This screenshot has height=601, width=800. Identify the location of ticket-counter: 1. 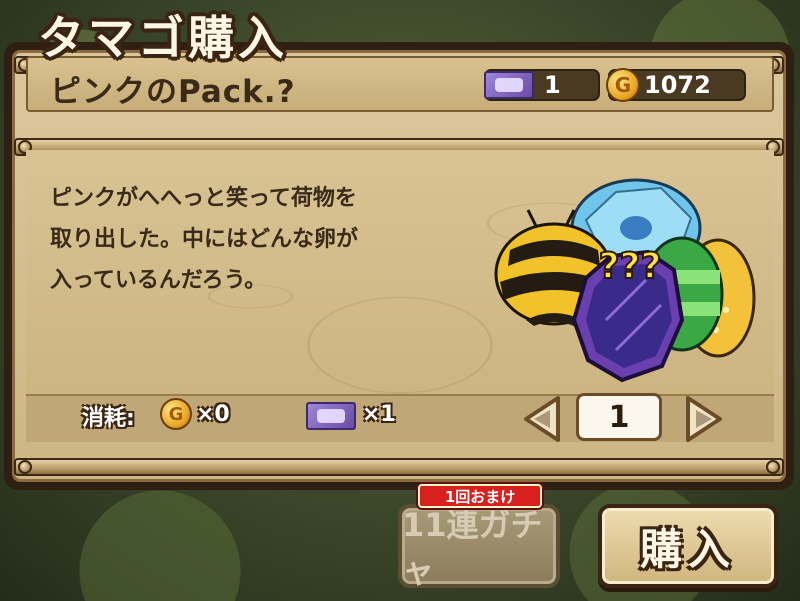
(542, 85).